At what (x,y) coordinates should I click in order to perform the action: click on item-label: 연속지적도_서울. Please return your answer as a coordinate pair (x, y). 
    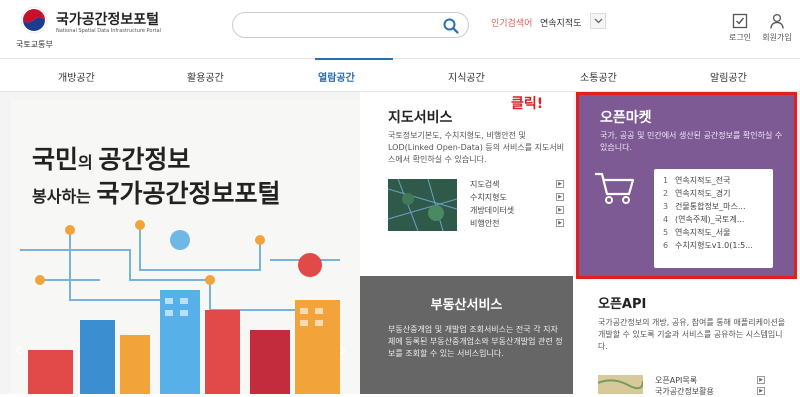
    Looking at the image, I should click on (703, 232).